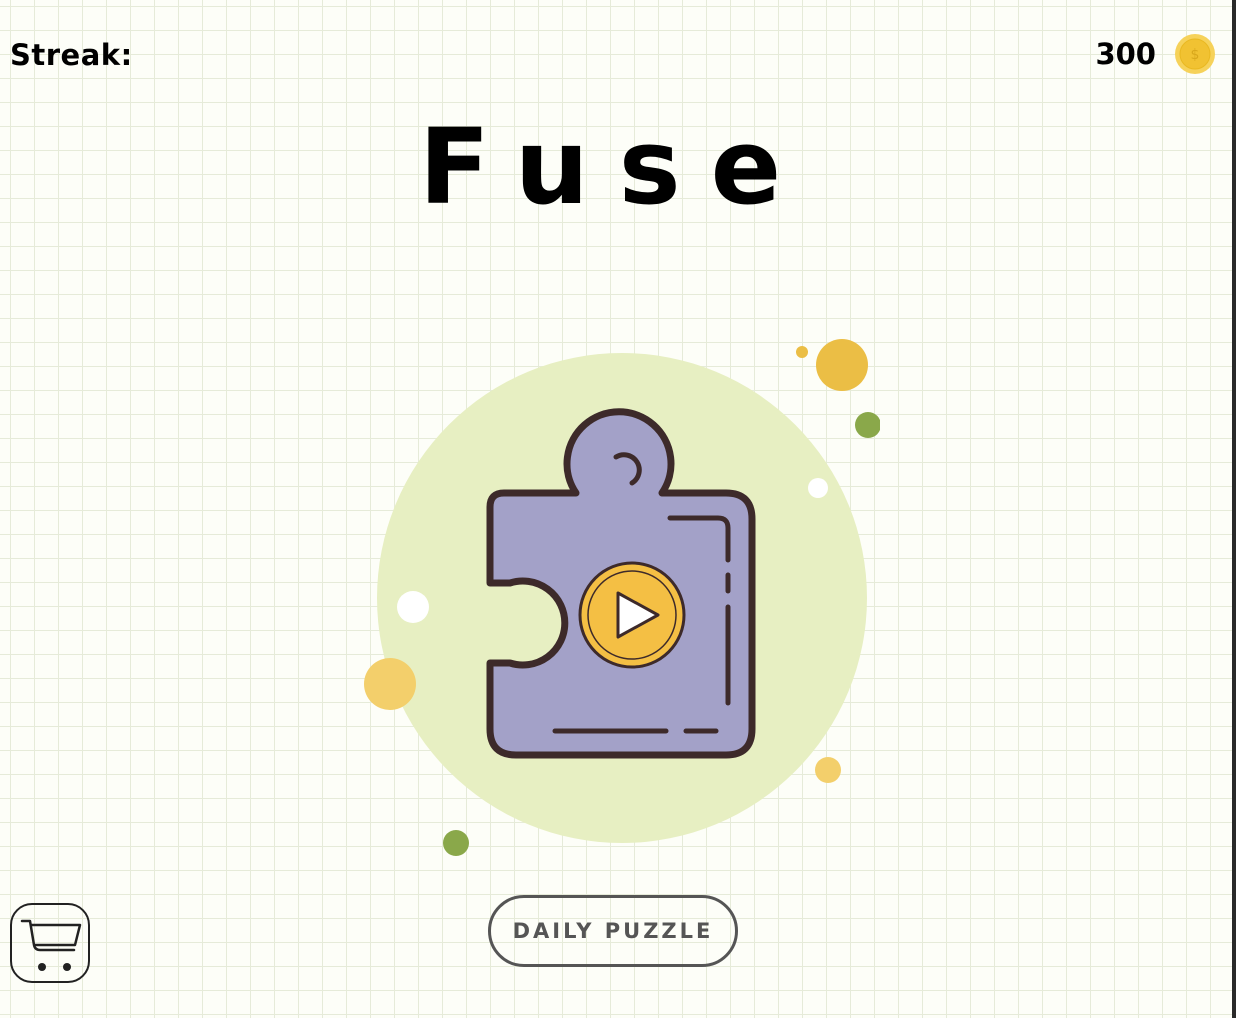 Image resolution: width=1236 pixels, height=1018 pixels. Describe the element at coordinates (615, 167) in the screenshot. I see `game-title: Fuse` at that location.